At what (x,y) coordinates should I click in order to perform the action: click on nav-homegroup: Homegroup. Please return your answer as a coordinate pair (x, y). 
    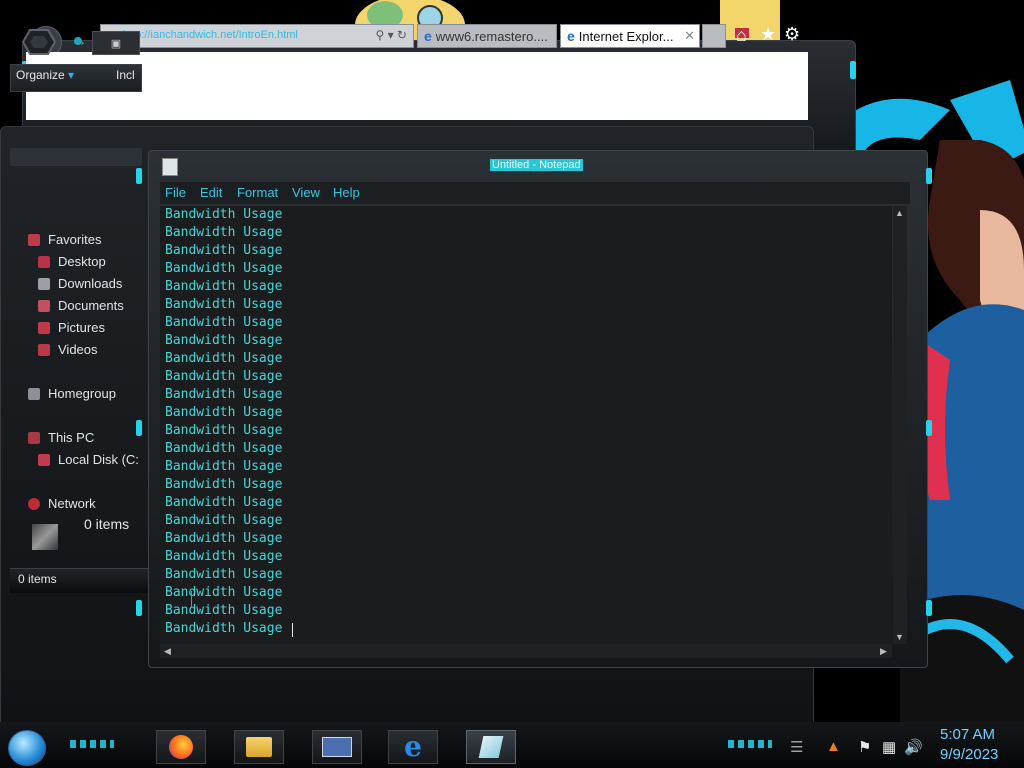
    Looking at the image, I should click on (72, 393).